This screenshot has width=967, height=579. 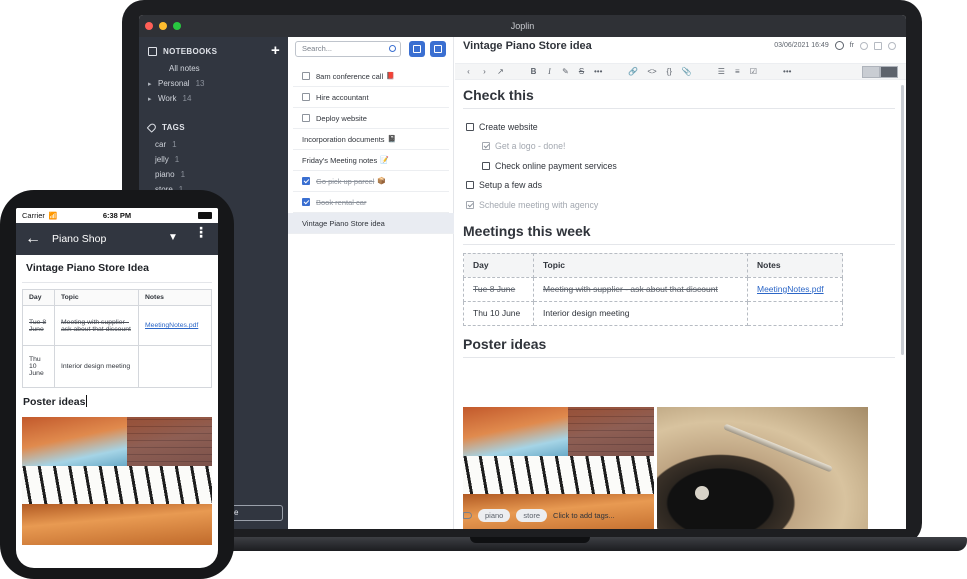 I want to click on checkbox-icon, so click(x=417, y=49).